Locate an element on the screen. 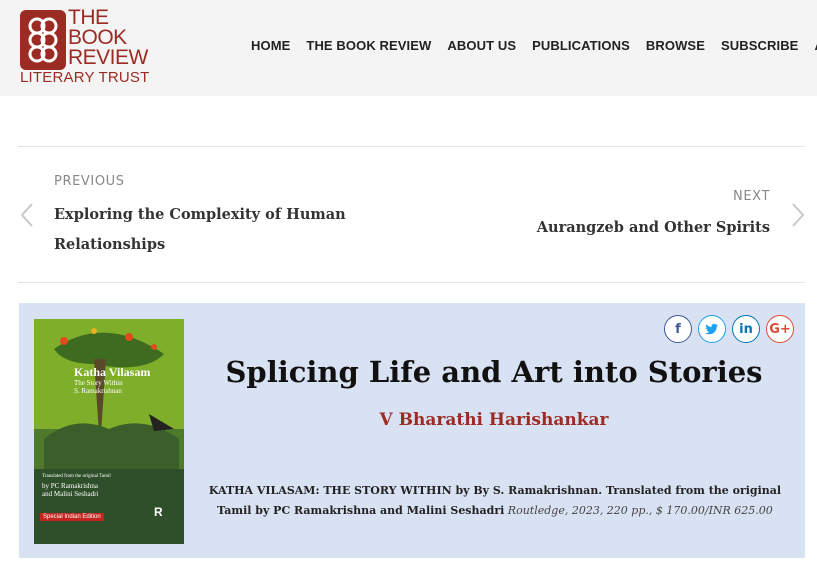  logo-line-1: THE is located at coordinates (88, 17).